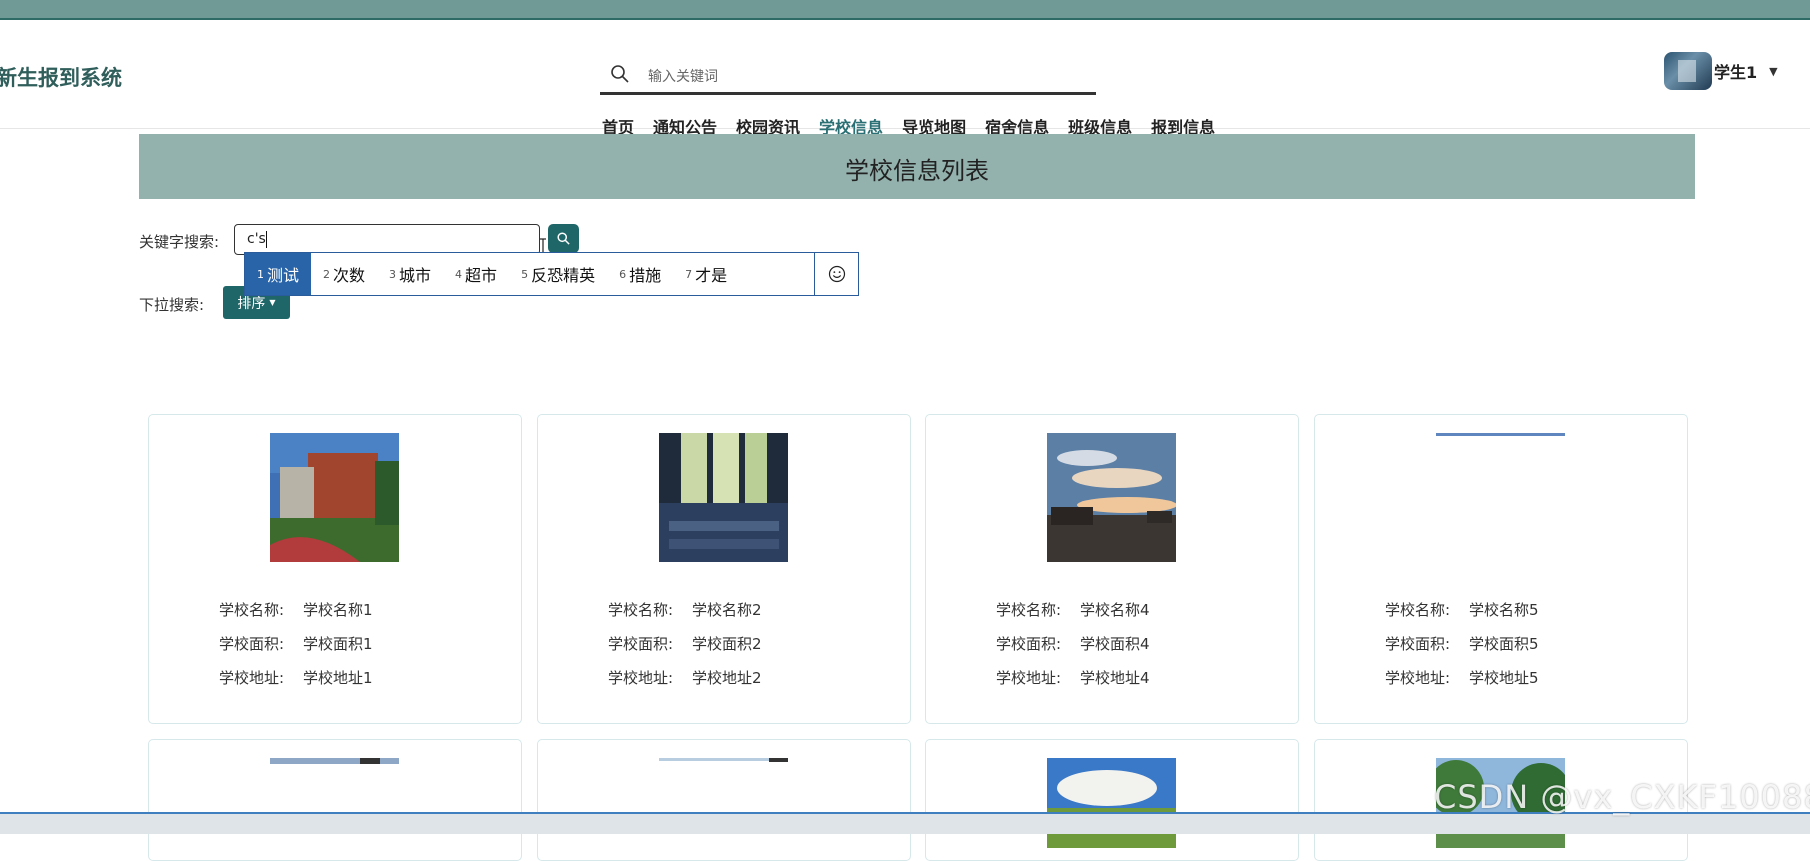 The height and width of the screenshot is (861, 1810). I want to click on user-name: 学生1, so click(1735, 71).